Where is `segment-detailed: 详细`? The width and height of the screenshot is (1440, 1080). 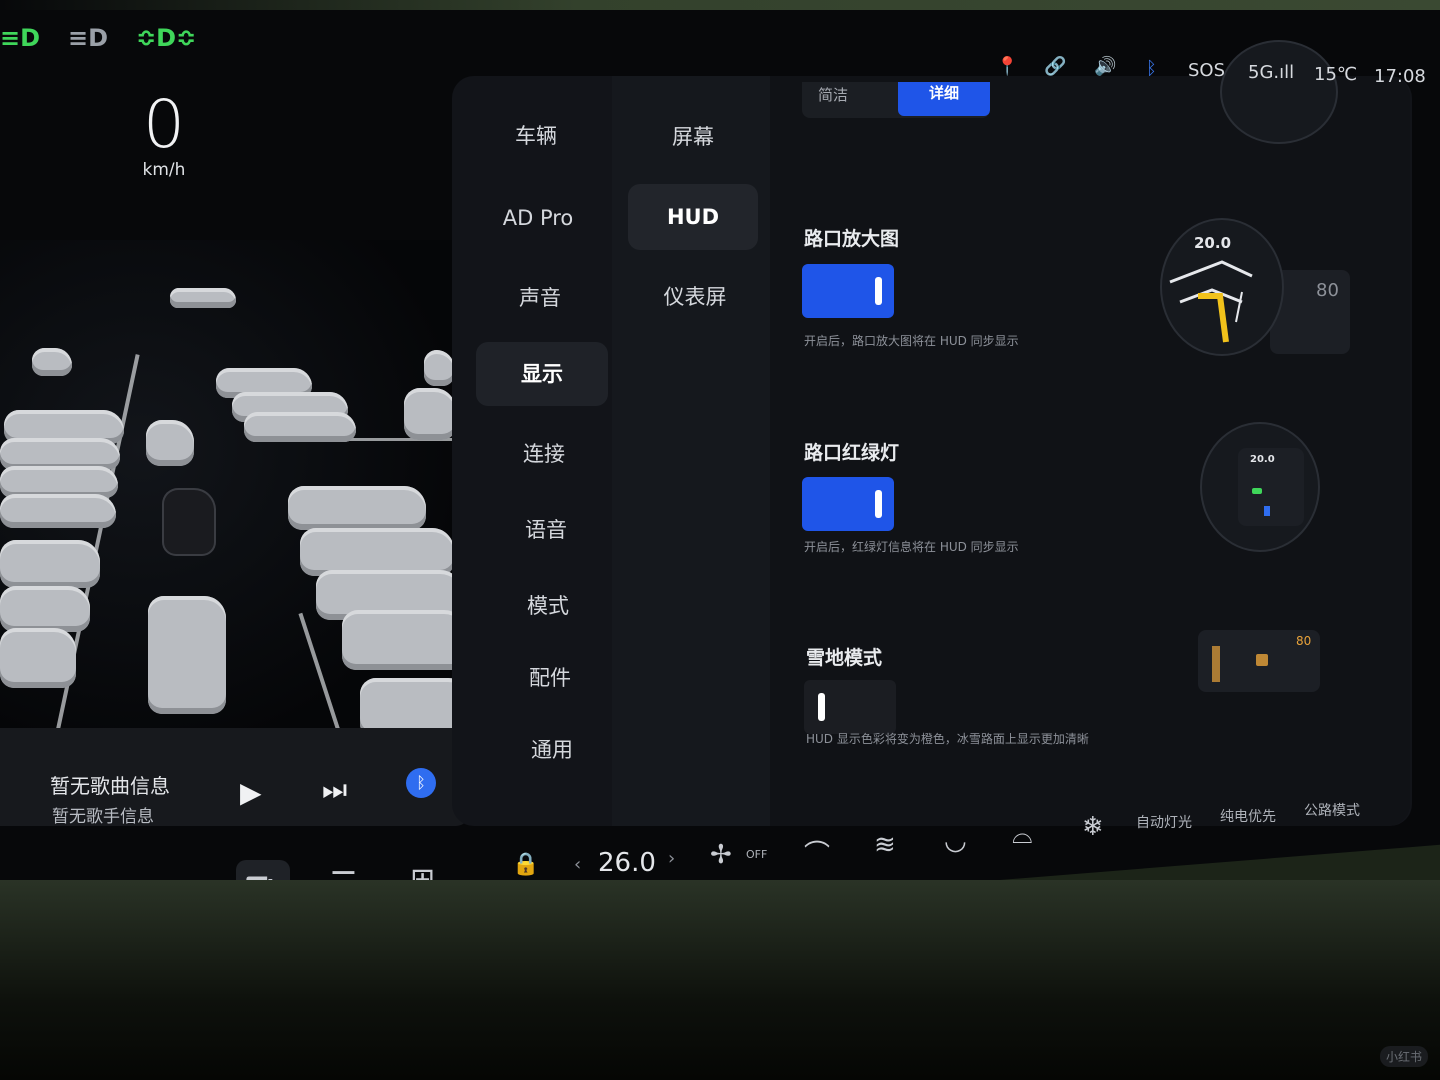
segment-detailed: 详细 is located at coordinates (944, 99).